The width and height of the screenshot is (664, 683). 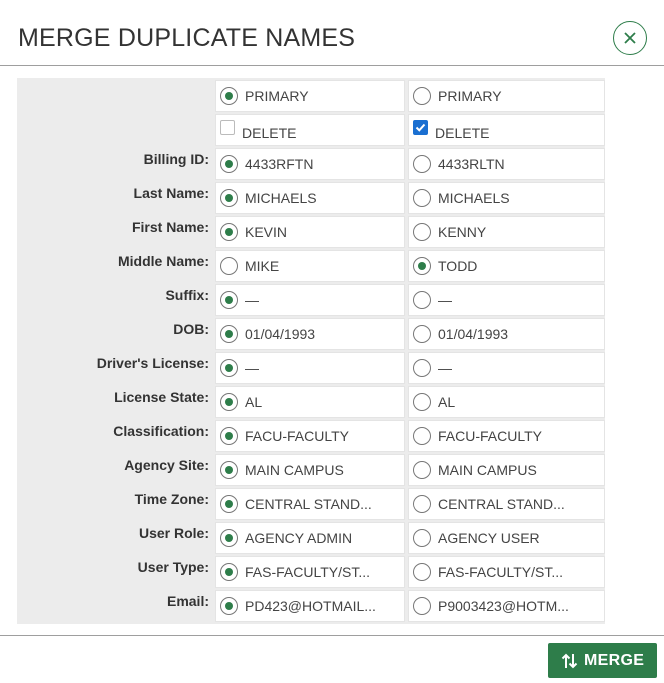 I want to click on delete-left-cell: DELETE, so click(x=310, y=130).